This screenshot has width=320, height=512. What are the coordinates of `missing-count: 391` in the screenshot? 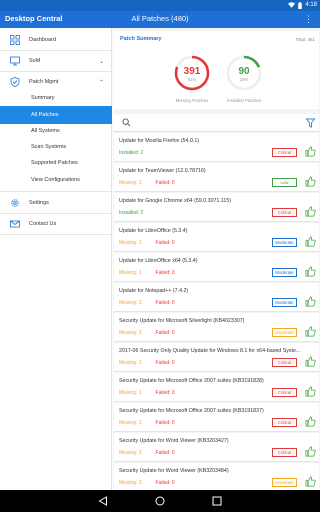 It's located at (192, 71).